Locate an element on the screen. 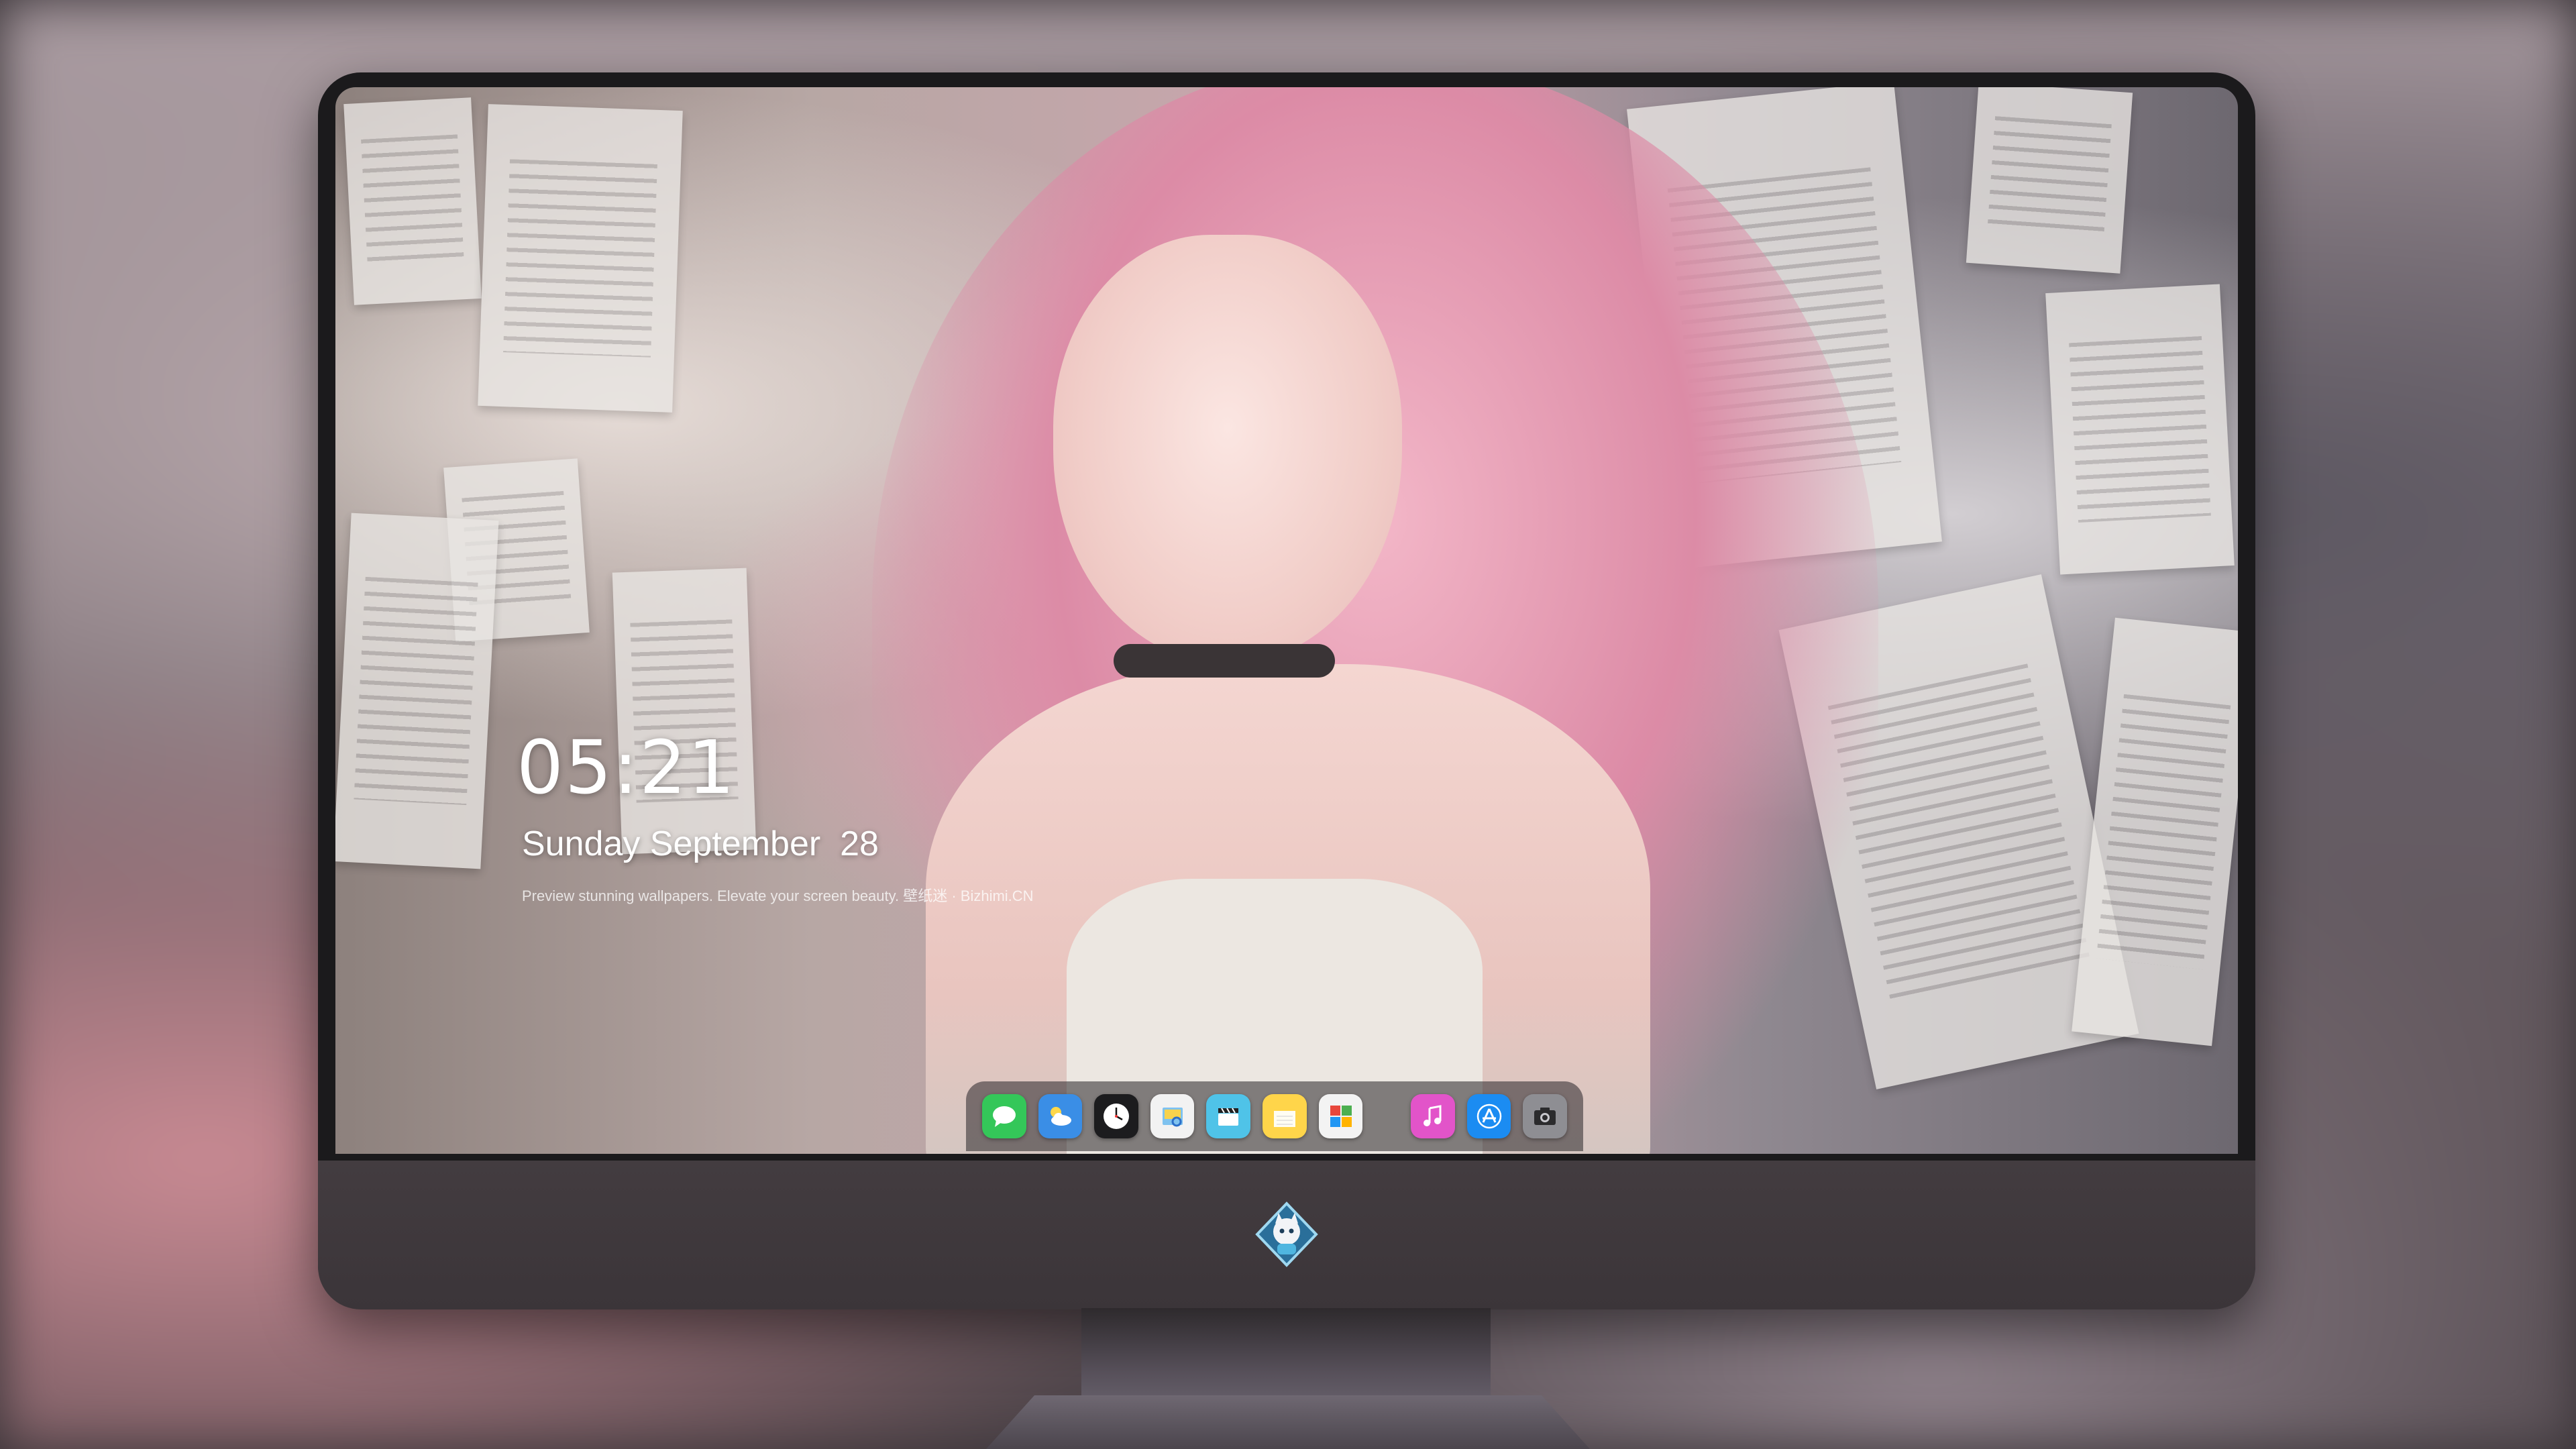 The width and height of the screenshot is (2576, 1449). dock-app-clips is located at coordinates (1228, 1116).